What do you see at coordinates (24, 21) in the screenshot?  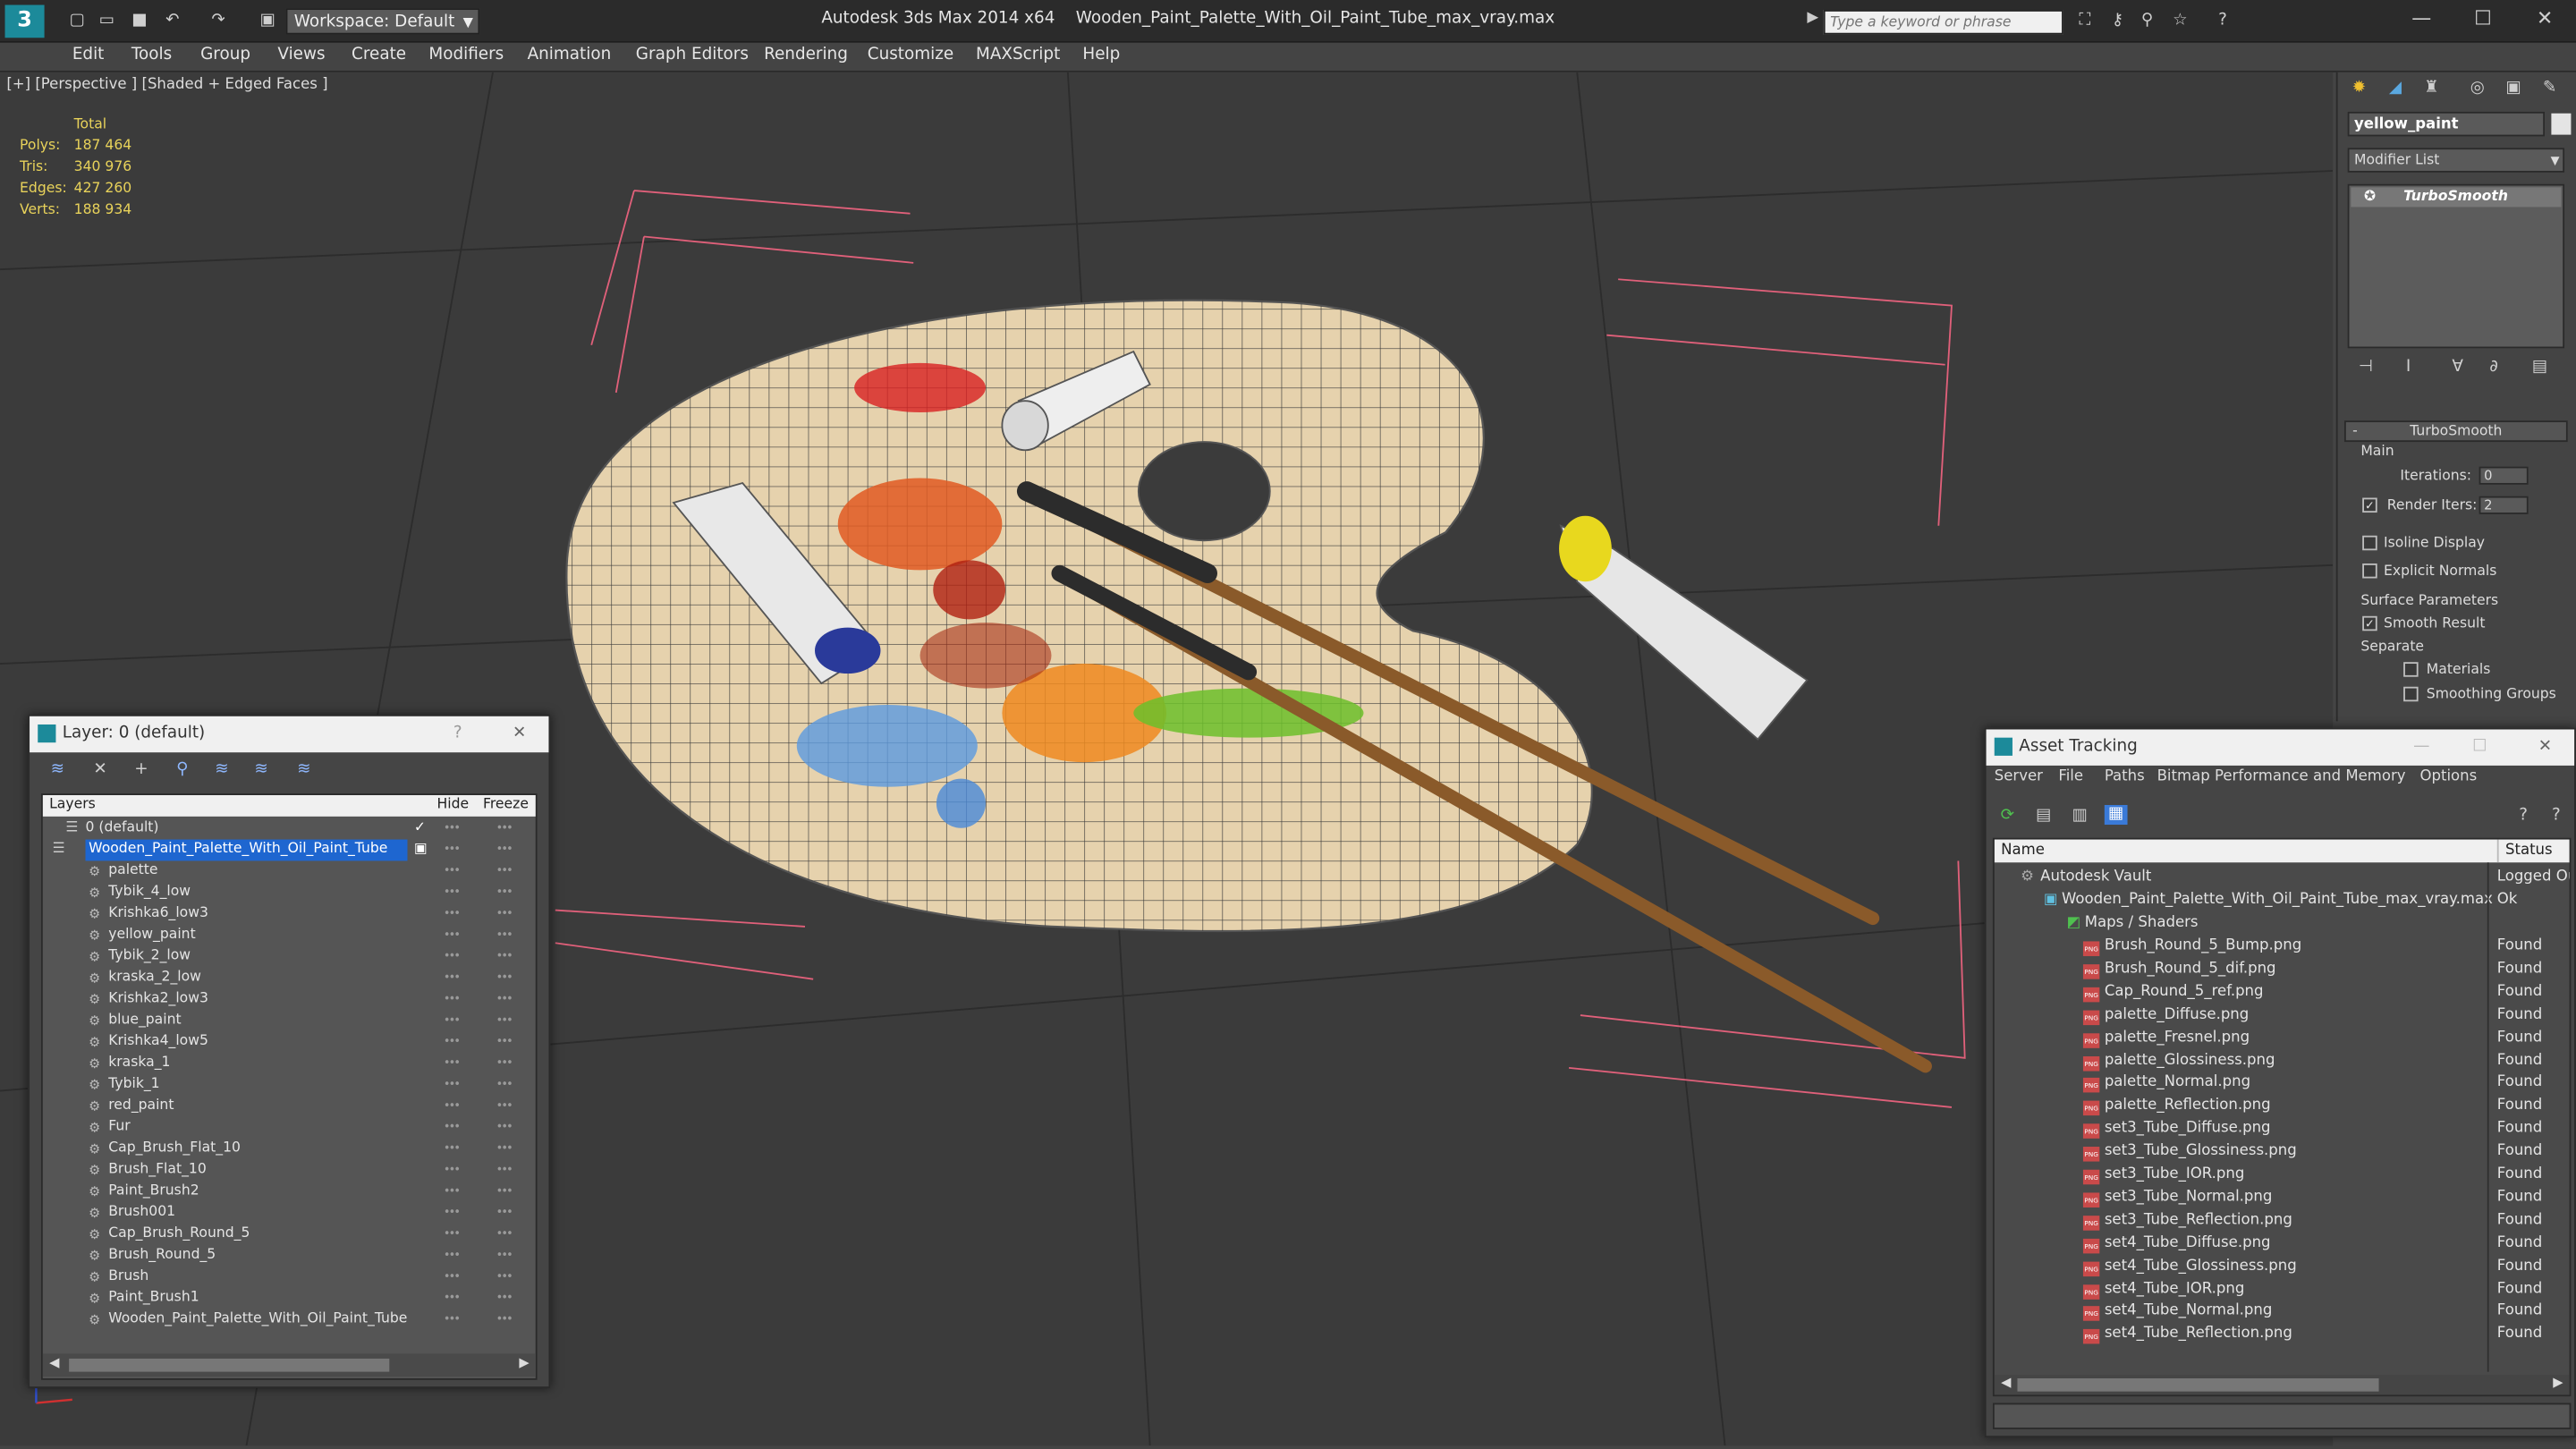 I see `app-logo-icon: 3` at bounding box center [24, 21].